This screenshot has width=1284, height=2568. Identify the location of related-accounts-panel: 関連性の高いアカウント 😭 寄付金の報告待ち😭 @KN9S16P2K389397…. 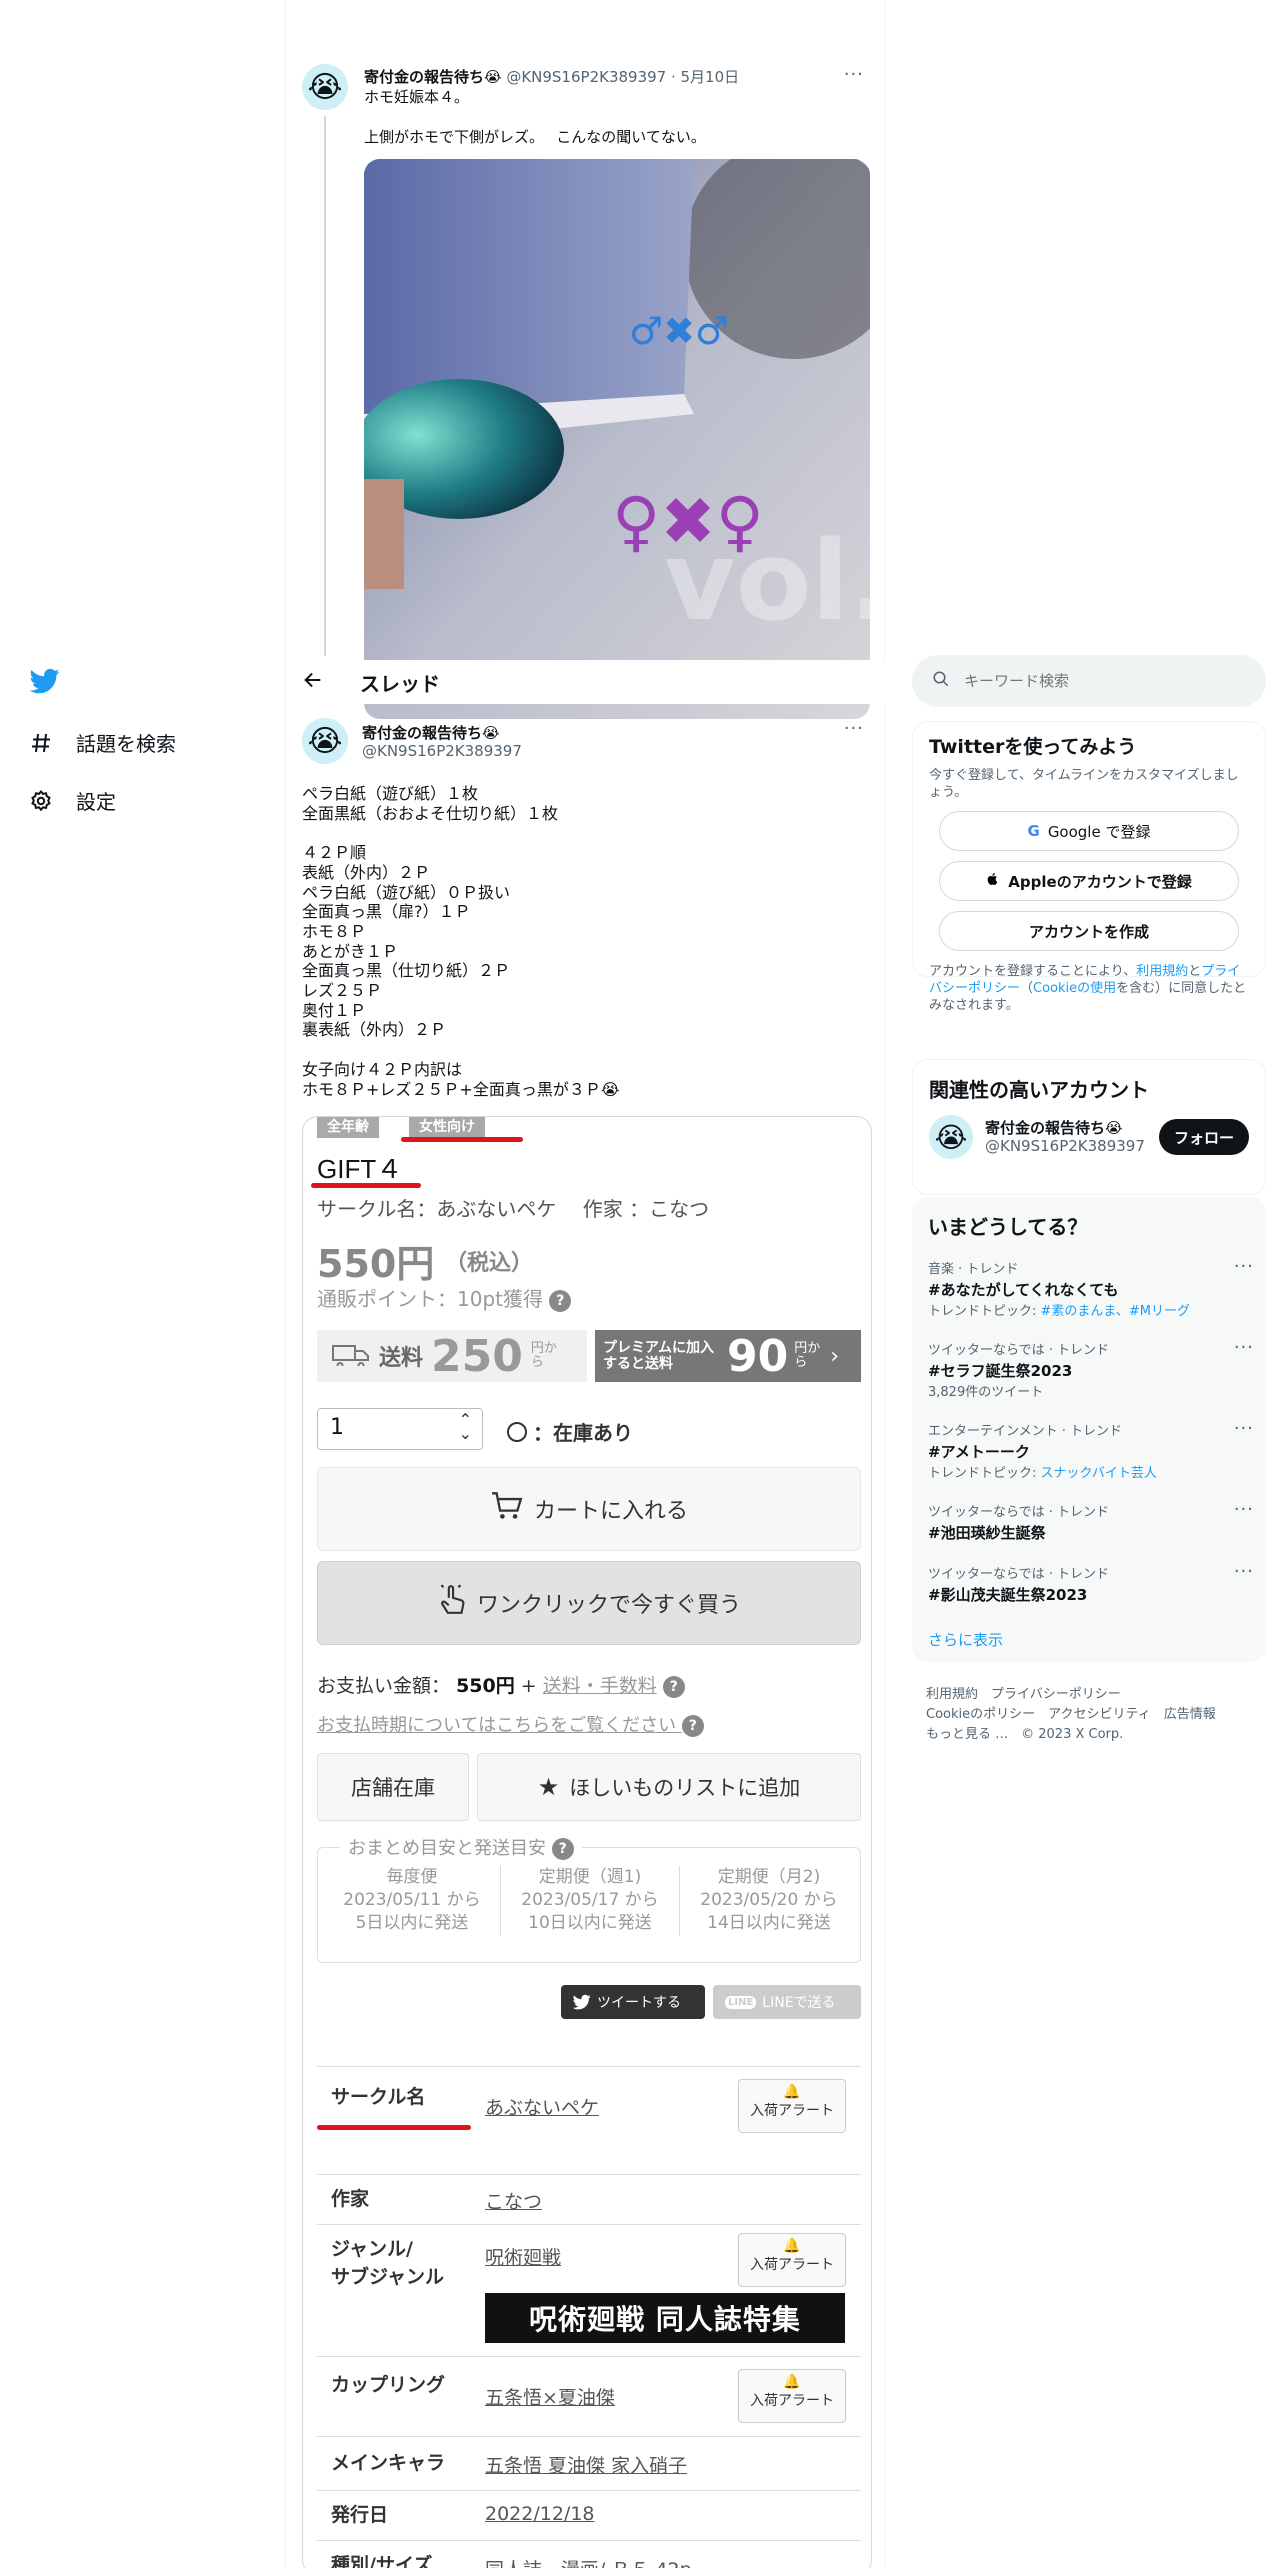
(1089, 1127).